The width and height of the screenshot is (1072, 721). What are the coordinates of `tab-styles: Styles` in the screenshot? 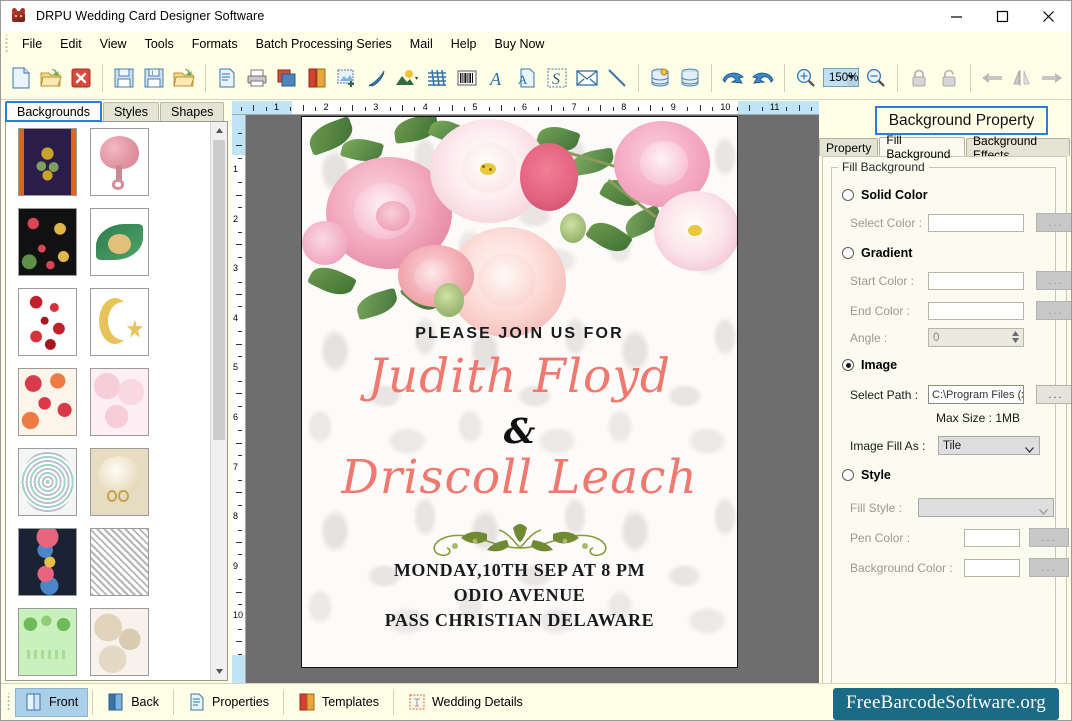 It's located at (131, 111).